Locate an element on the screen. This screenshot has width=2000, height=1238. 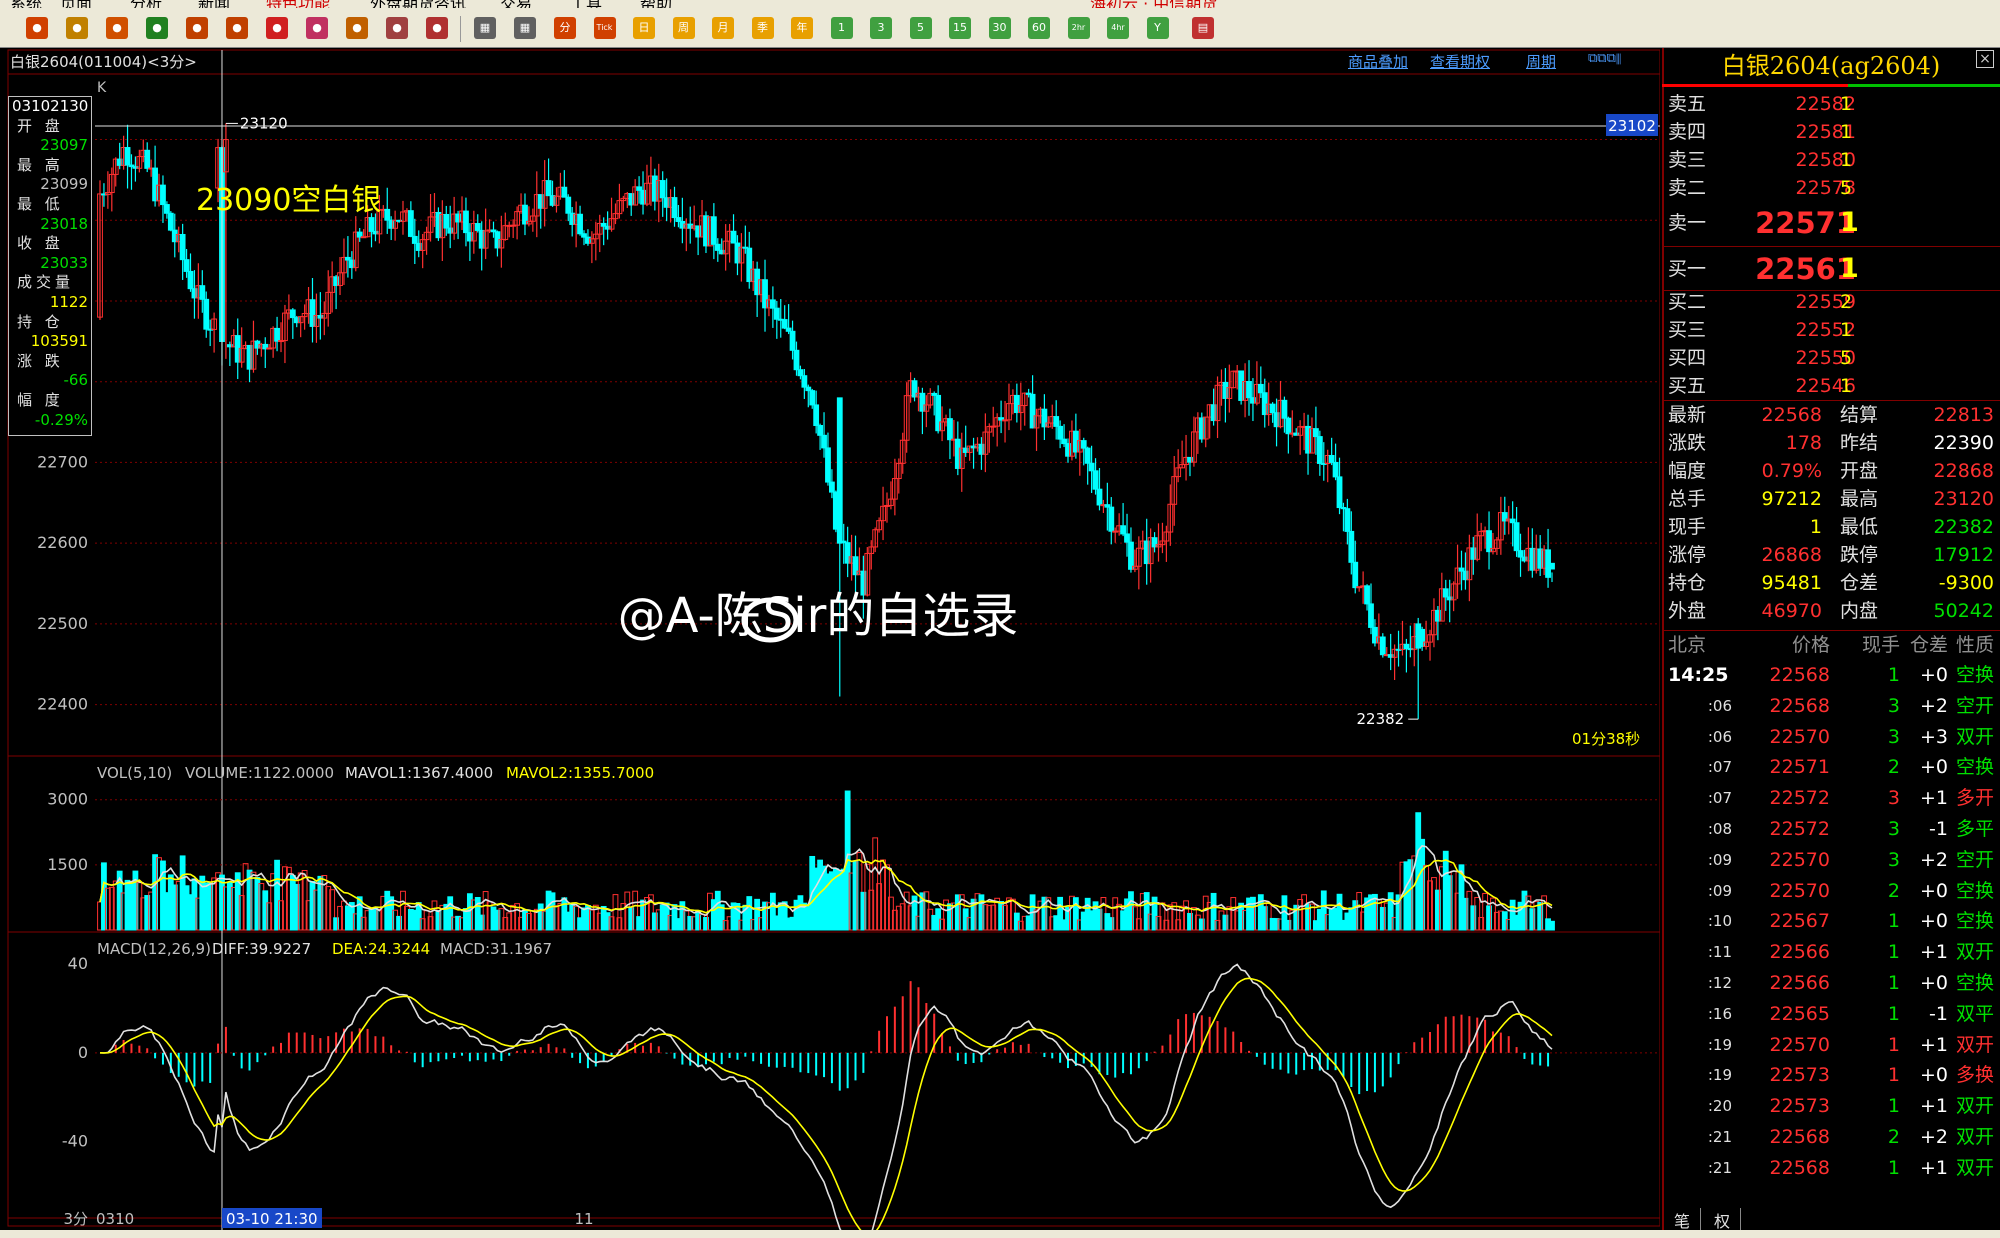
period-button-13: 2hr is located at coordinates (1078, 28).